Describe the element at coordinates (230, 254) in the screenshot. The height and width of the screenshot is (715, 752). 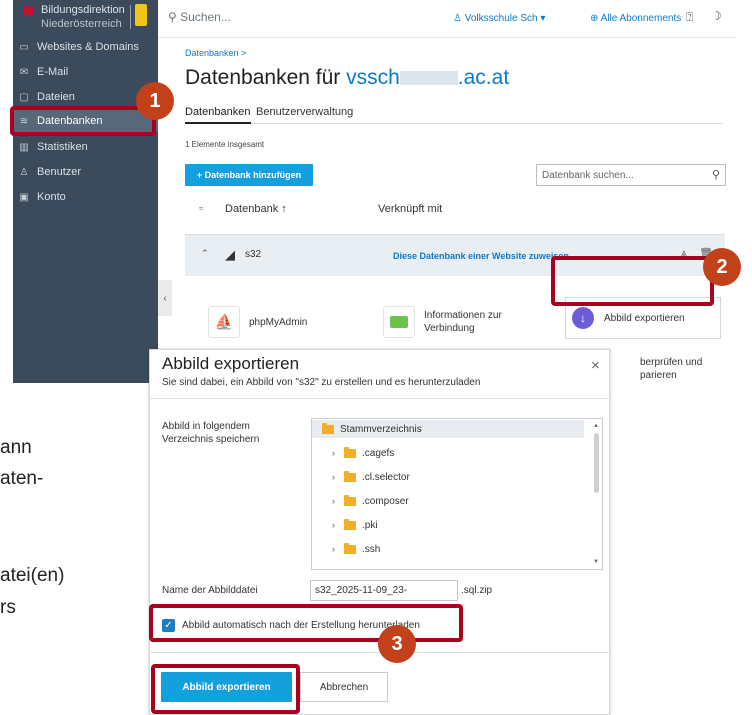
I see `mysql-dolphin-icon: ◢` at that location.